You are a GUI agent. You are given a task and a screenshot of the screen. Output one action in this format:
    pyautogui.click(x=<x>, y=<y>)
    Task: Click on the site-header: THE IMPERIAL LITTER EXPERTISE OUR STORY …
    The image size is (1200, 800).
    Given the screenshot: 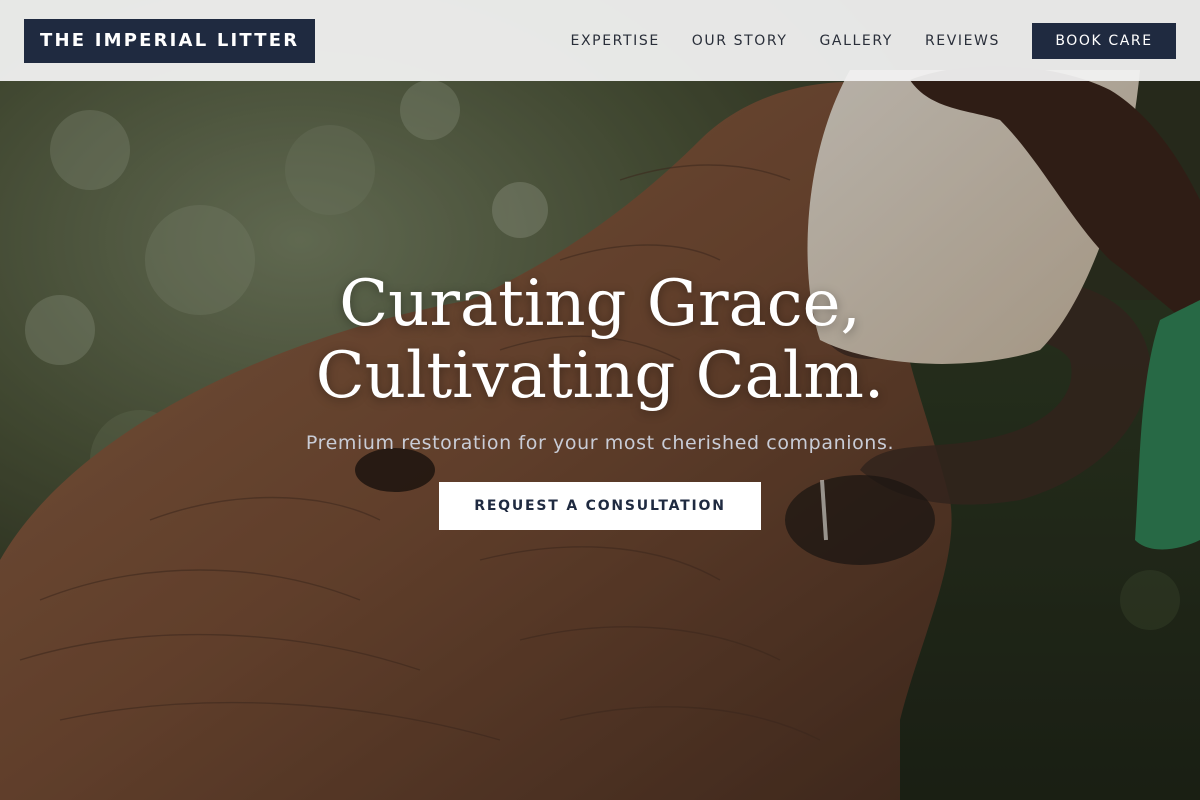 What is the action you would take?
    pyautogui.click(x=600, y=40)
    